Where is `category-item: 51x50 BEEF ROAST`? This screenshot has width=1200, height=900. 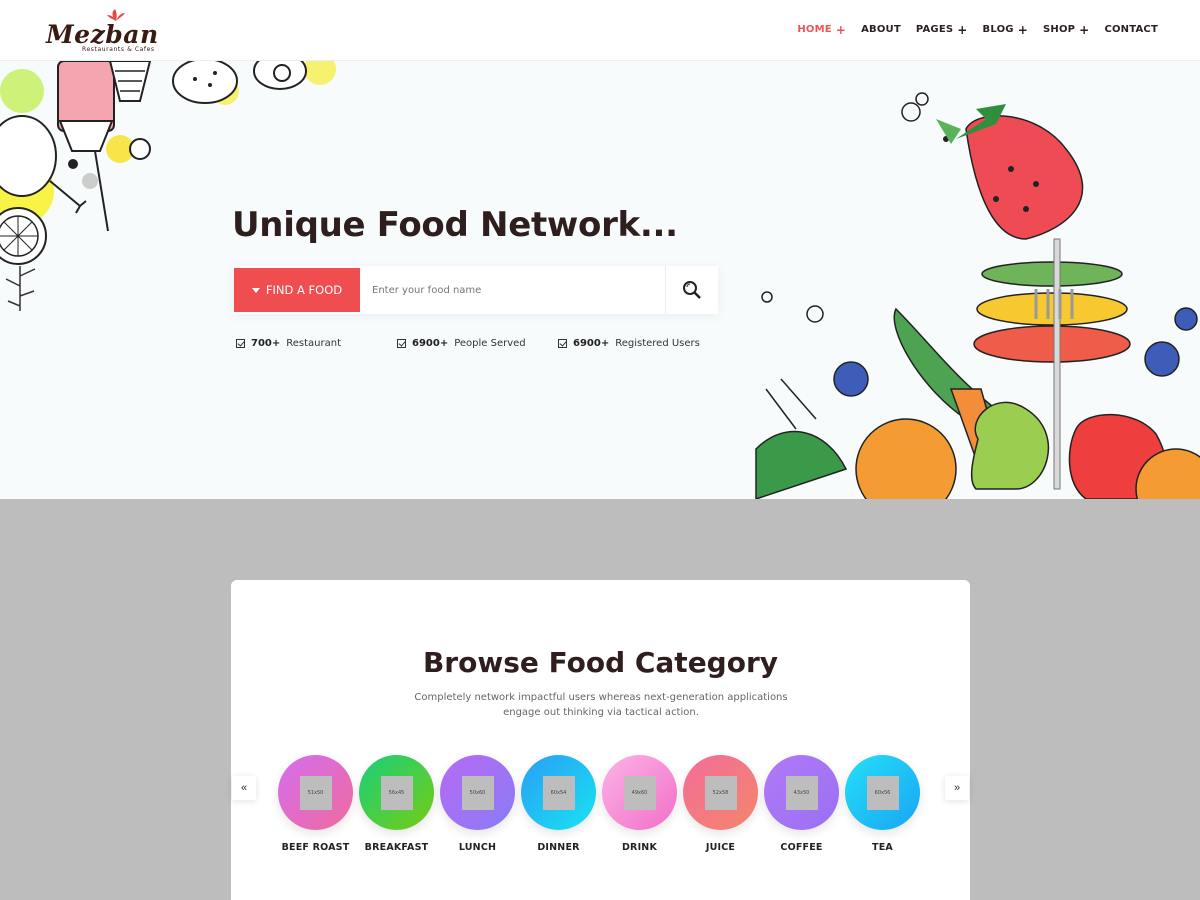 category-item: 51x50 BEEF ROAST is located at coordinates (315, 804).